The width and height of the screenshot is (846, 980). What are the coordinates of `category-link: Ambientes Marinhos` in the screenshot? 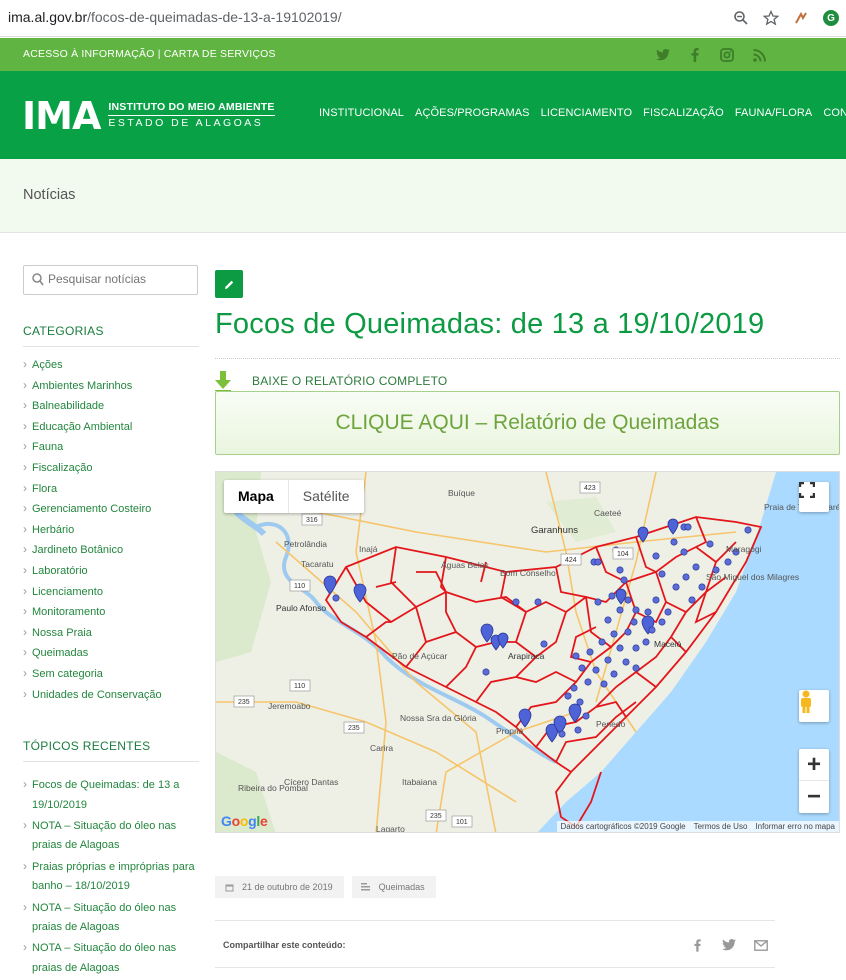 It's located at (111, 389).